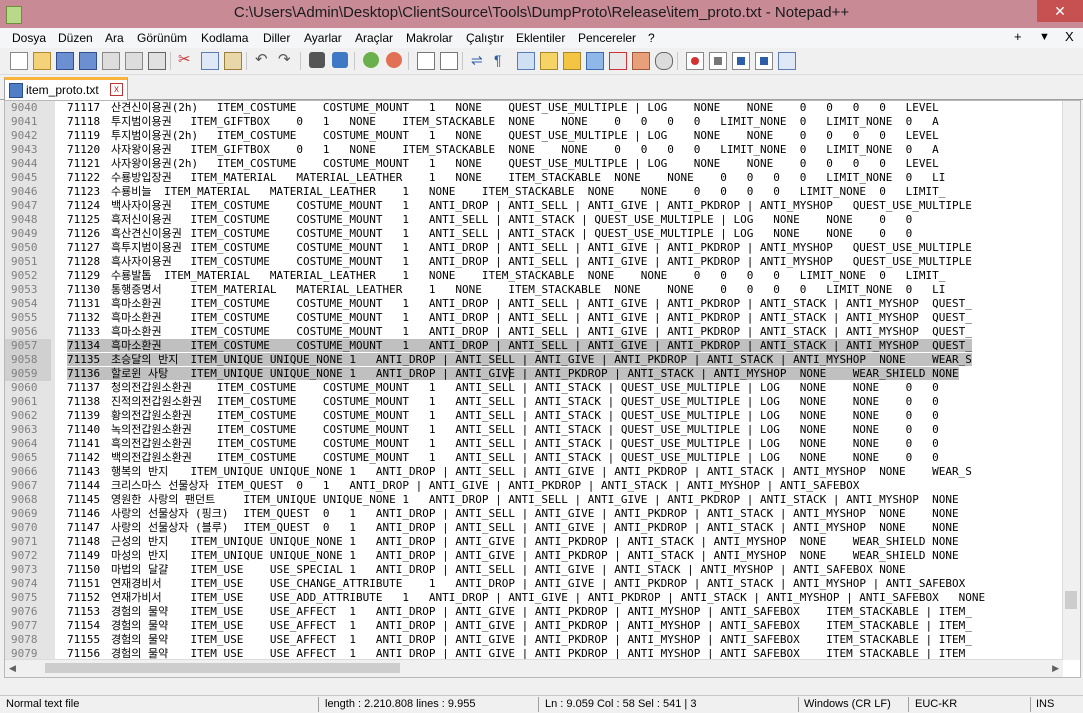 The width and height of the screenshot is (1083, 713). Describe the element at coordinates (1071, 600) in the screenshot. I see `vertical-scroll-thumb` at that location.